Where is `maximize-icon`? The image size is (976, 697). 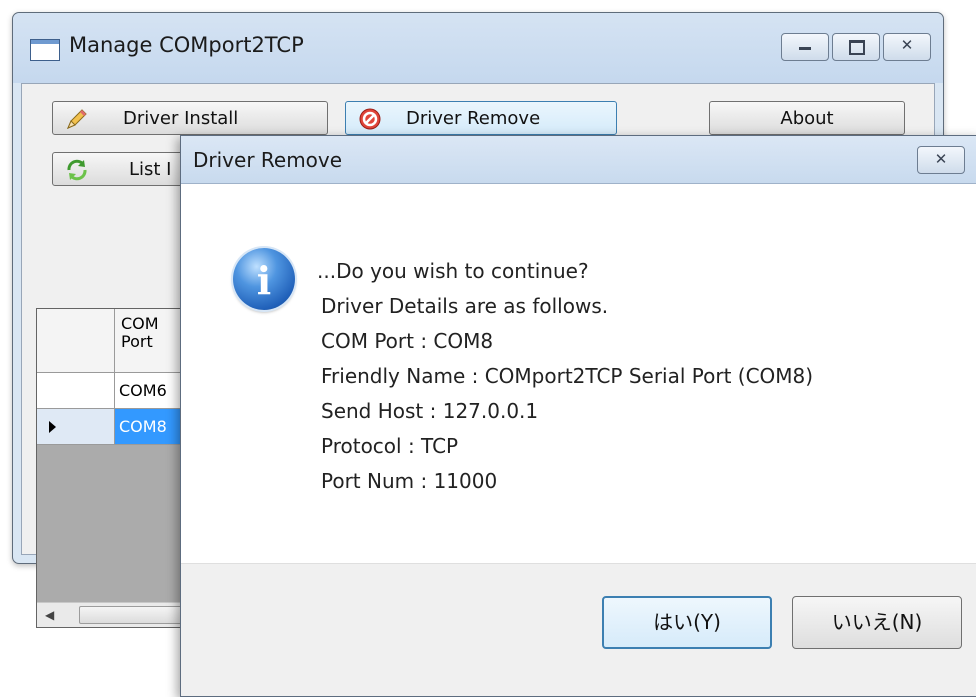
maximize-icon is located at coordinates (857, 47).